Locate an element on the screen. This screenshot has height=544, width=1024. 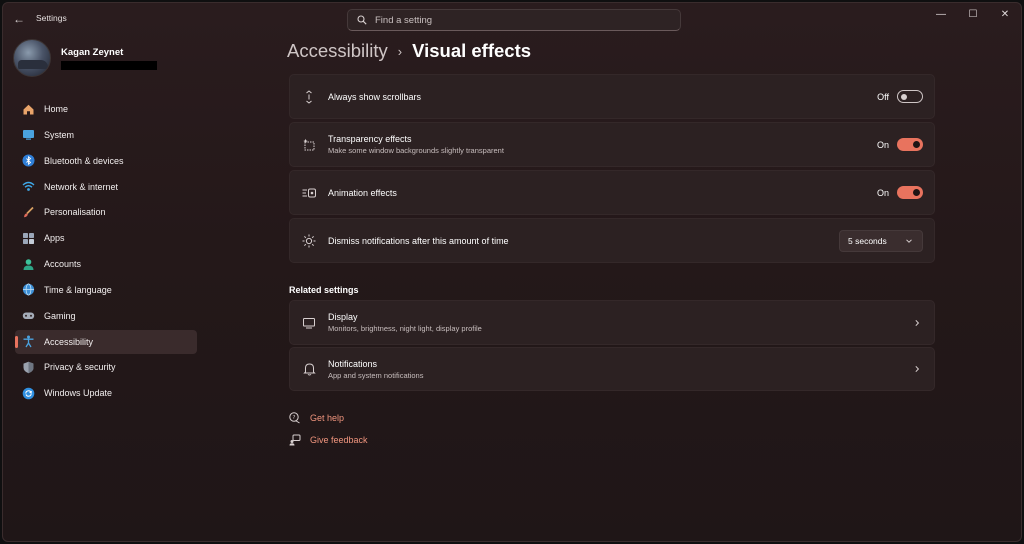
help-chat-icon: ? is located at coordinates (295, 418).